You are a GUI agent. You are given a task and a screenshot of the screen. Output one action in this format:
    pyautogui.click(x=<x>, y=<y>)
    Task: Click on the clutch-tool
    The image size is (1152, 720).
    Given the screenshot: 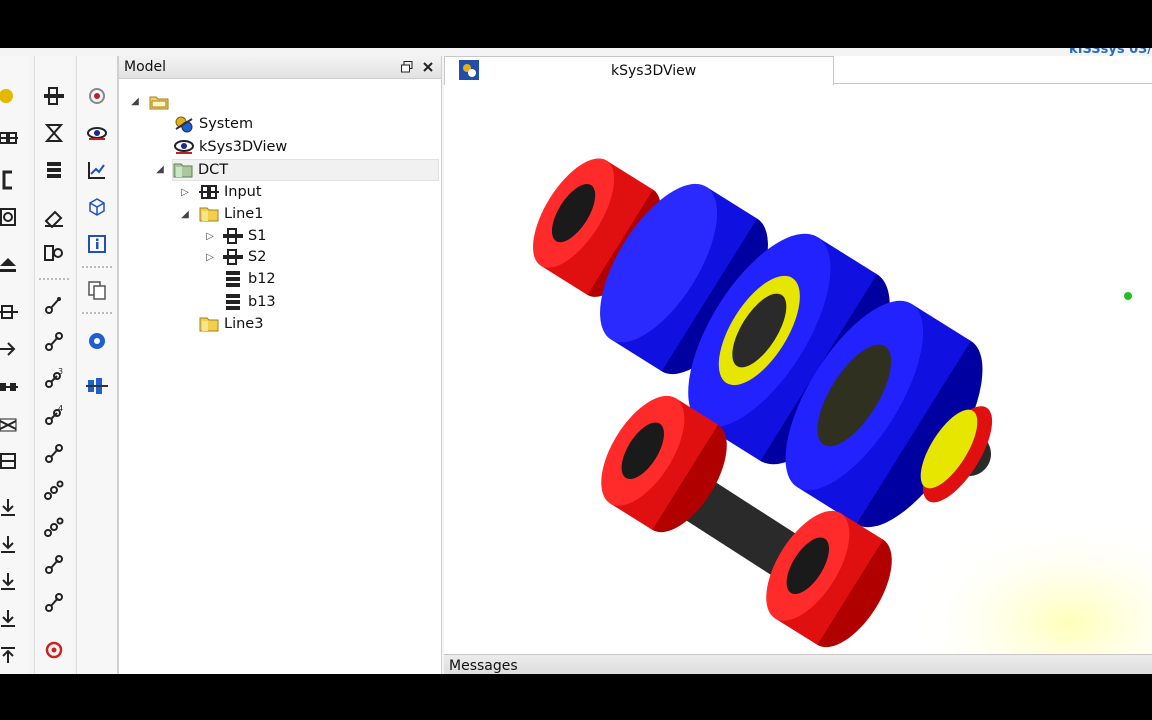 What is the action you would take?
    pyautogui.click(x=10, y=386)
    